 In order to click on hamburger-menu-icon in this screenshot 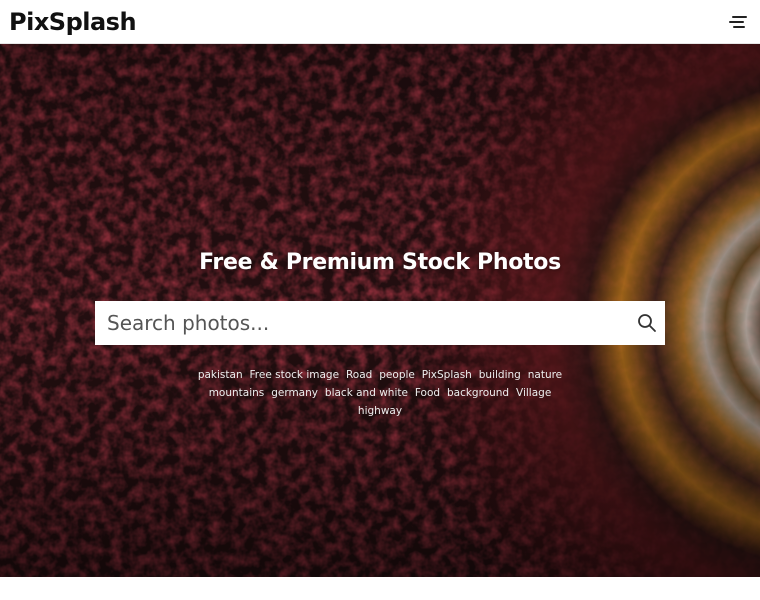, I will do `click(738, 23)`.